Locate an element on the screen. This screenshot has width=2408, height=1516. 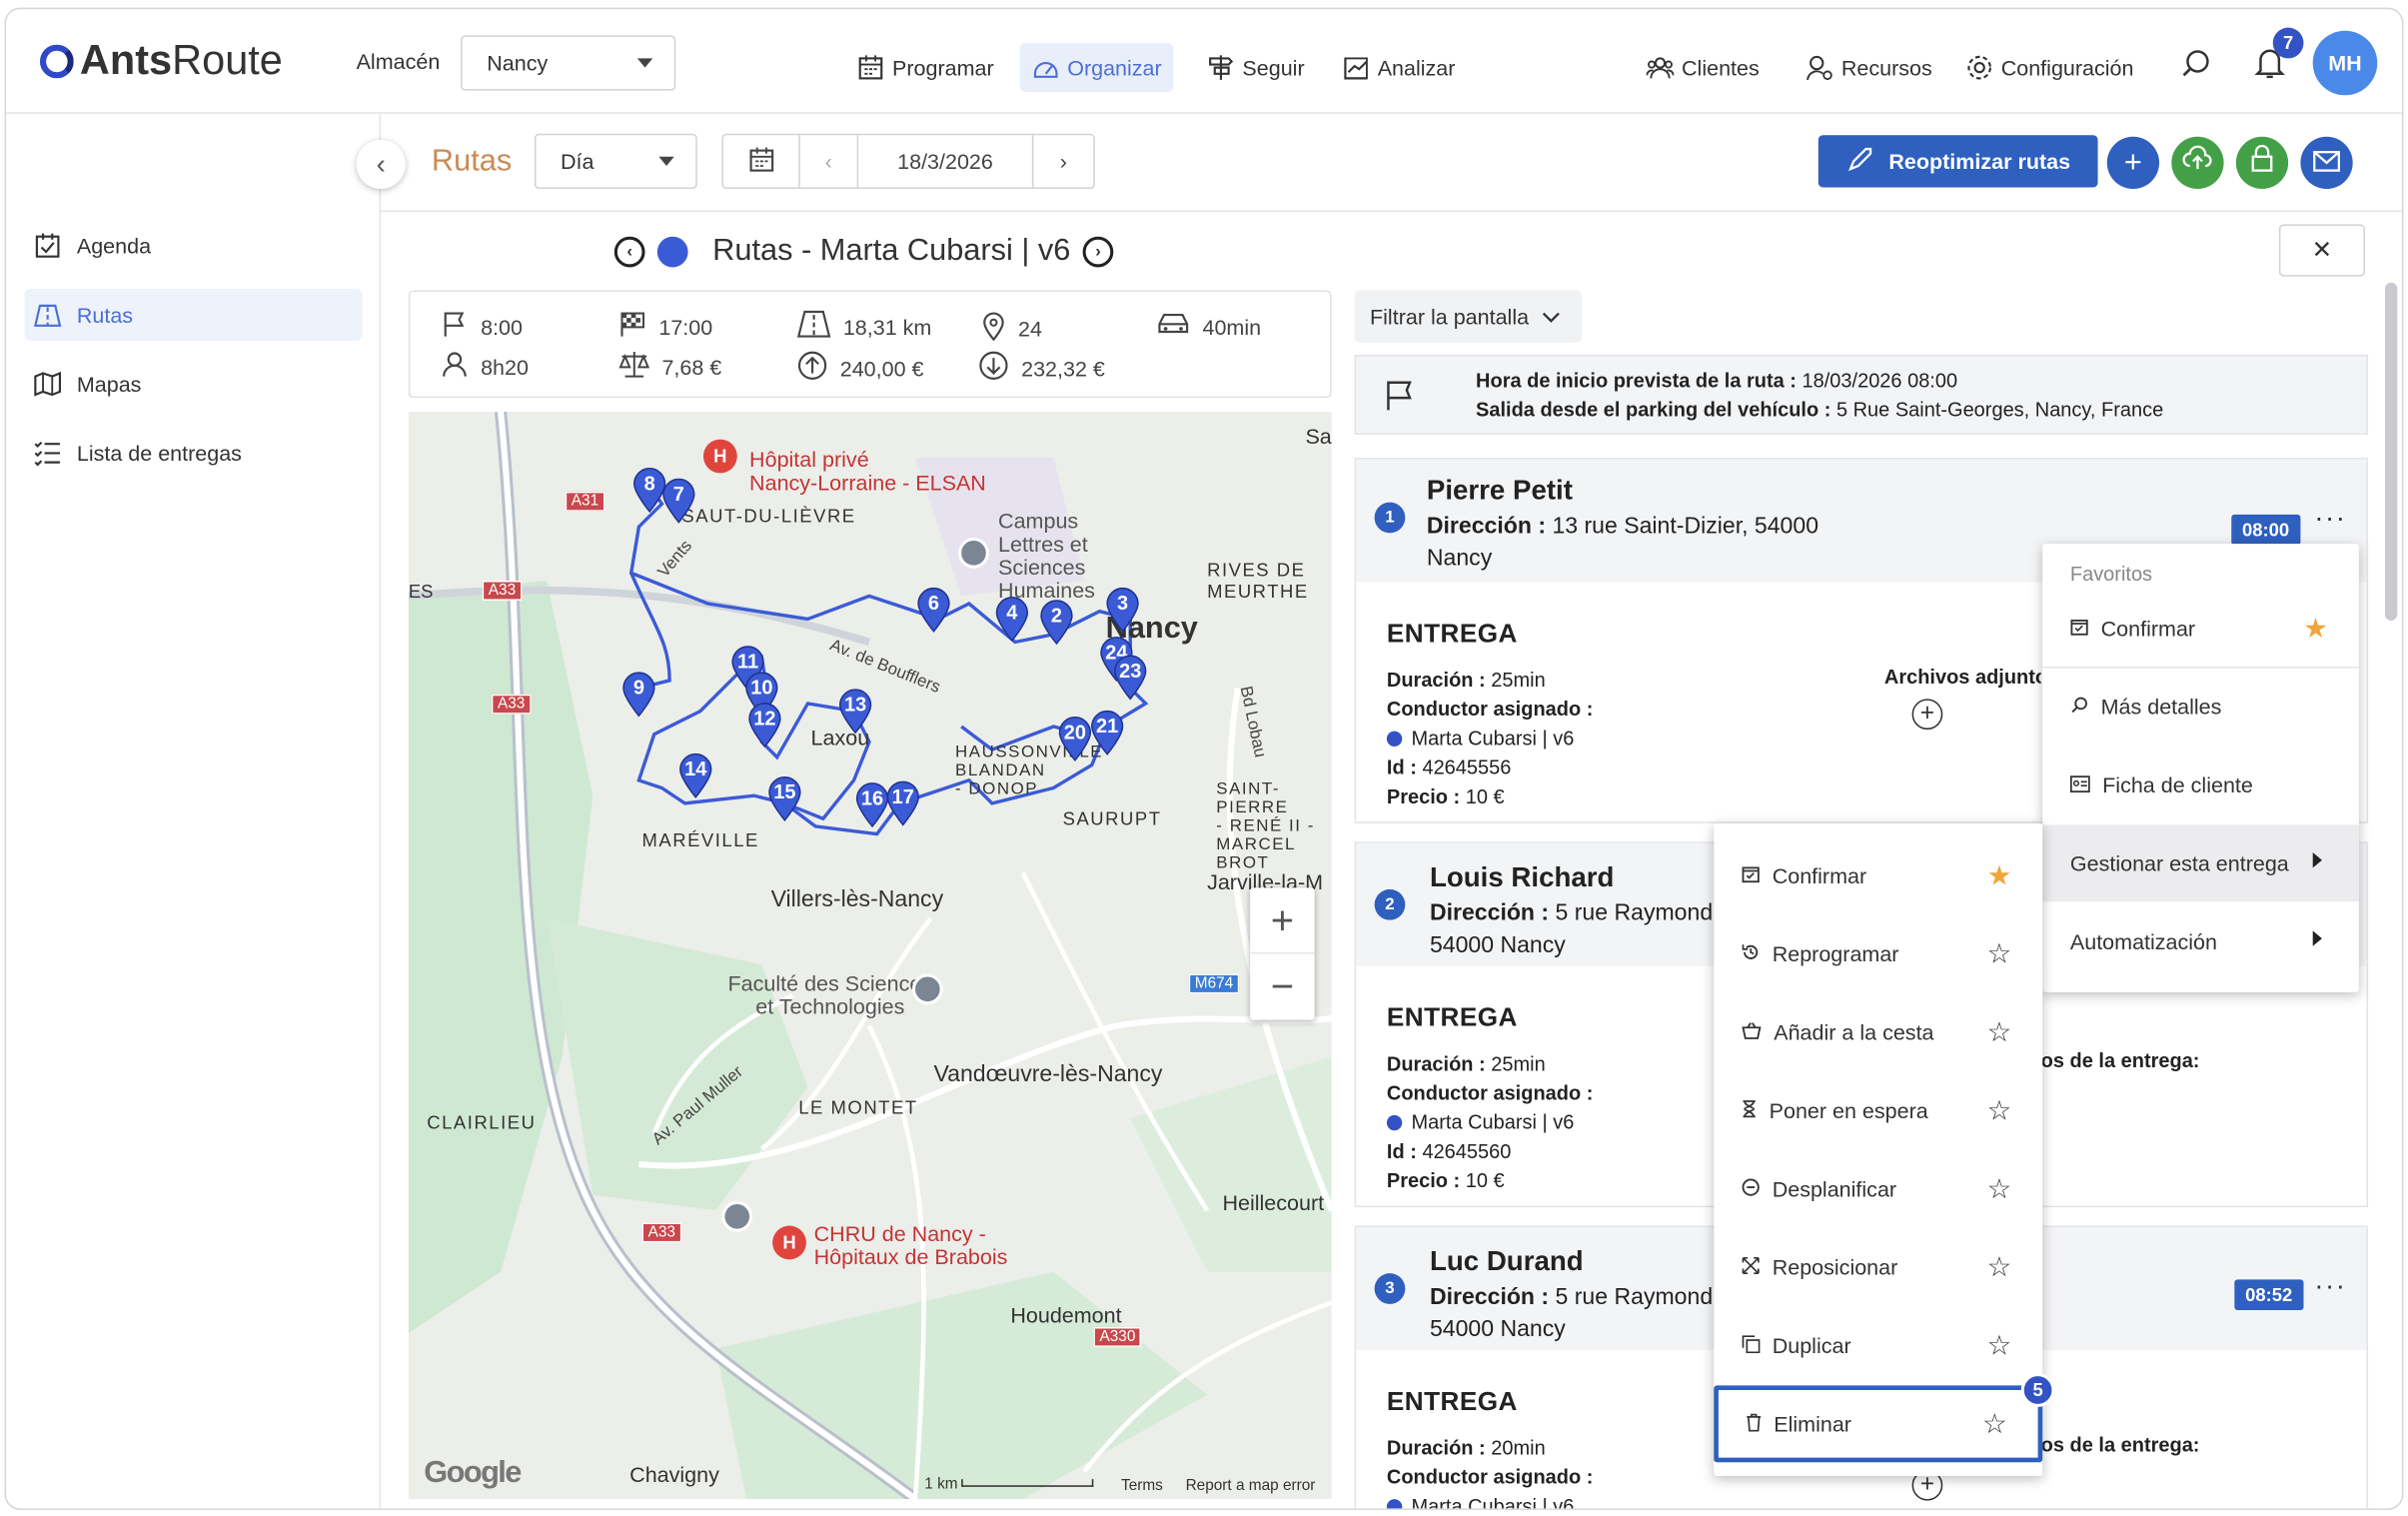
nav-seguir: Seguir is located at coordinates (1256, 68).